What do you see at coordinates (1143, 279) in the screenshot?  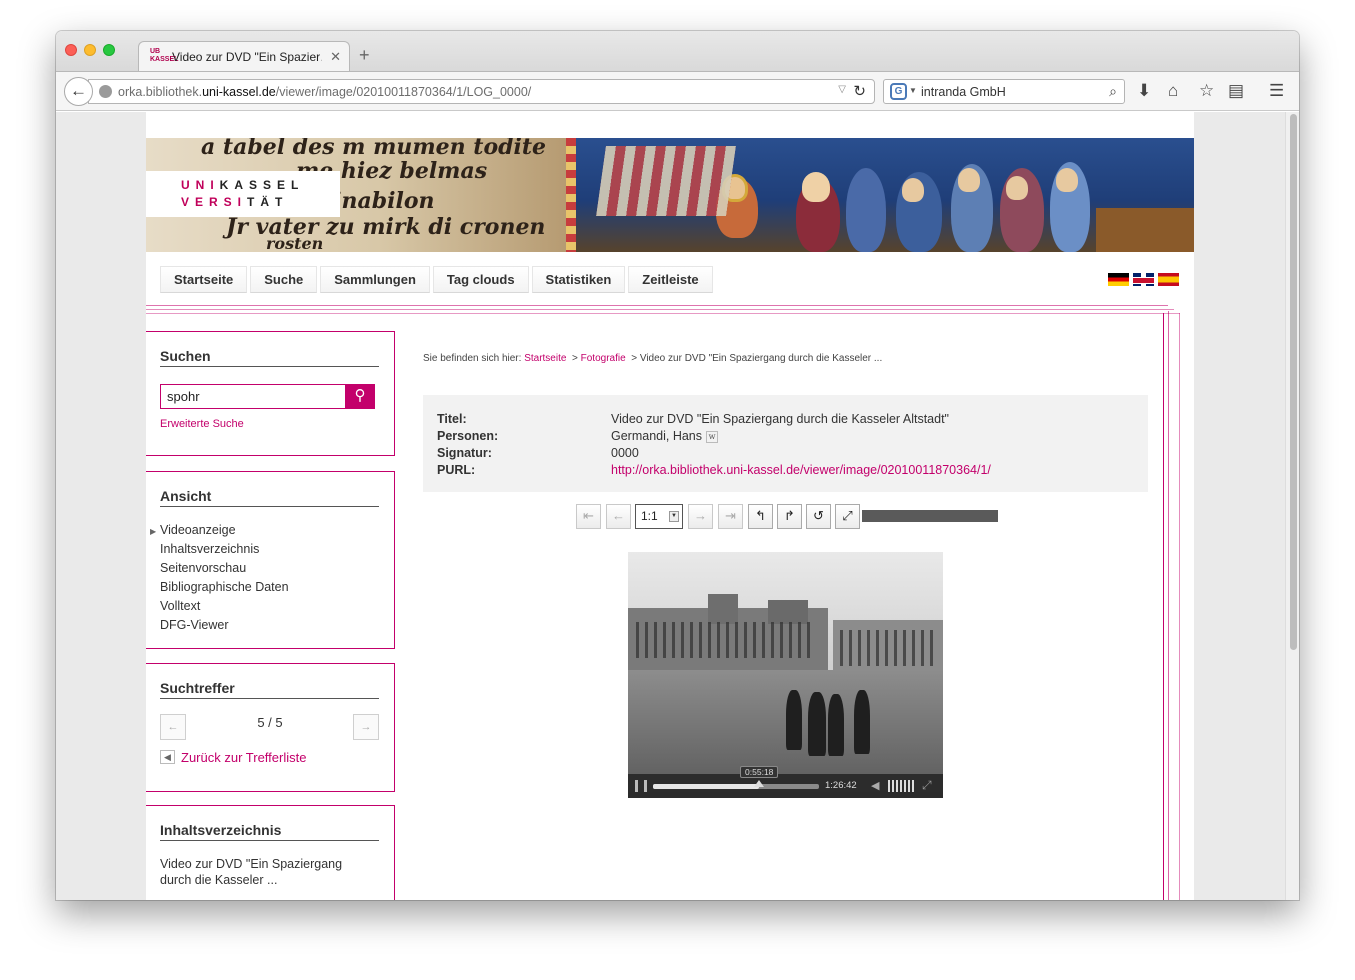 I see `english-flag-icon` at bounding box center [1143, 279].